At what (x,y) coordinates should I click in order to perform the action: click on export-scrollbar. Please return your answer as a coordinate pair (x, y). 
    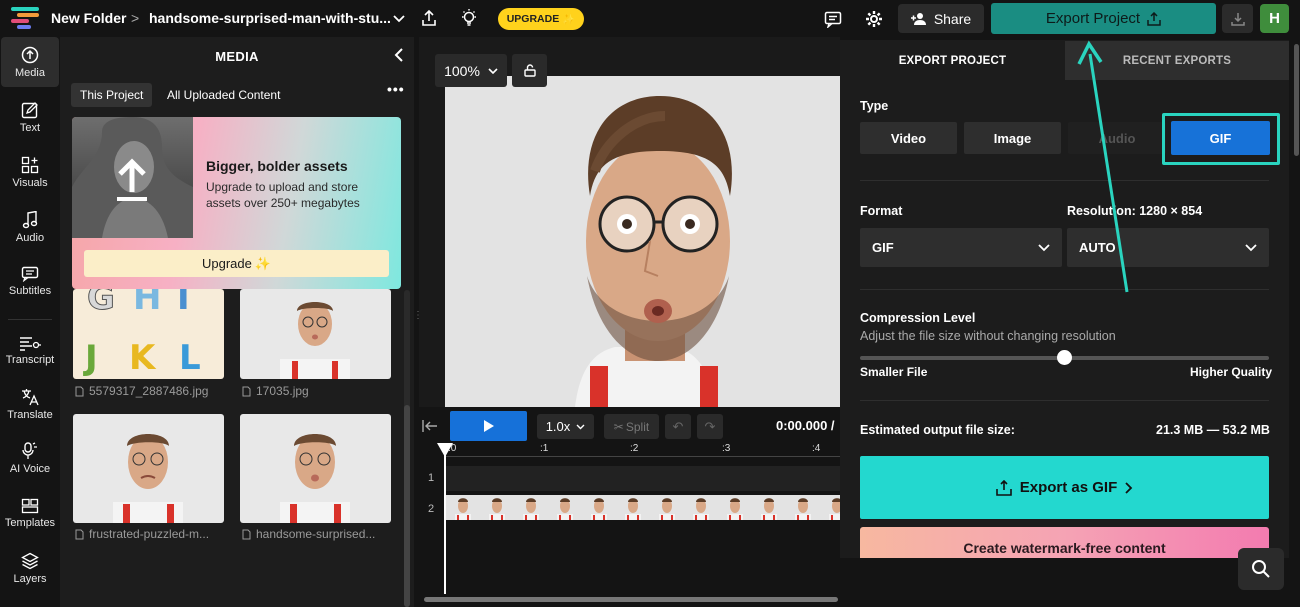
    Looking at the image, I should click on (1296, 100).